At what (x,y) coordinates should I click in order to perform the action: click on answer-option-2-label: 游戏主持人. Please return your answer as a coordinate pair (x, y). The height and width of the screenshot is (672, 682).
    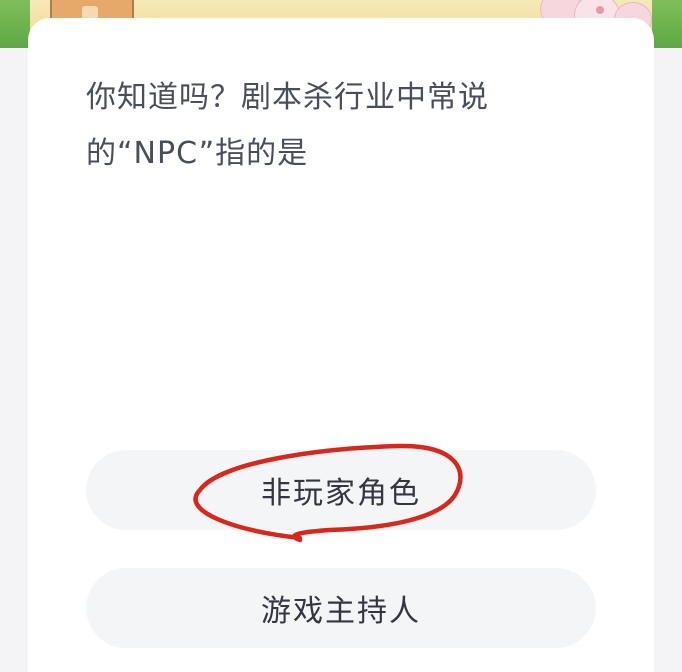
    Looking at the image, I should click on (341, 611).